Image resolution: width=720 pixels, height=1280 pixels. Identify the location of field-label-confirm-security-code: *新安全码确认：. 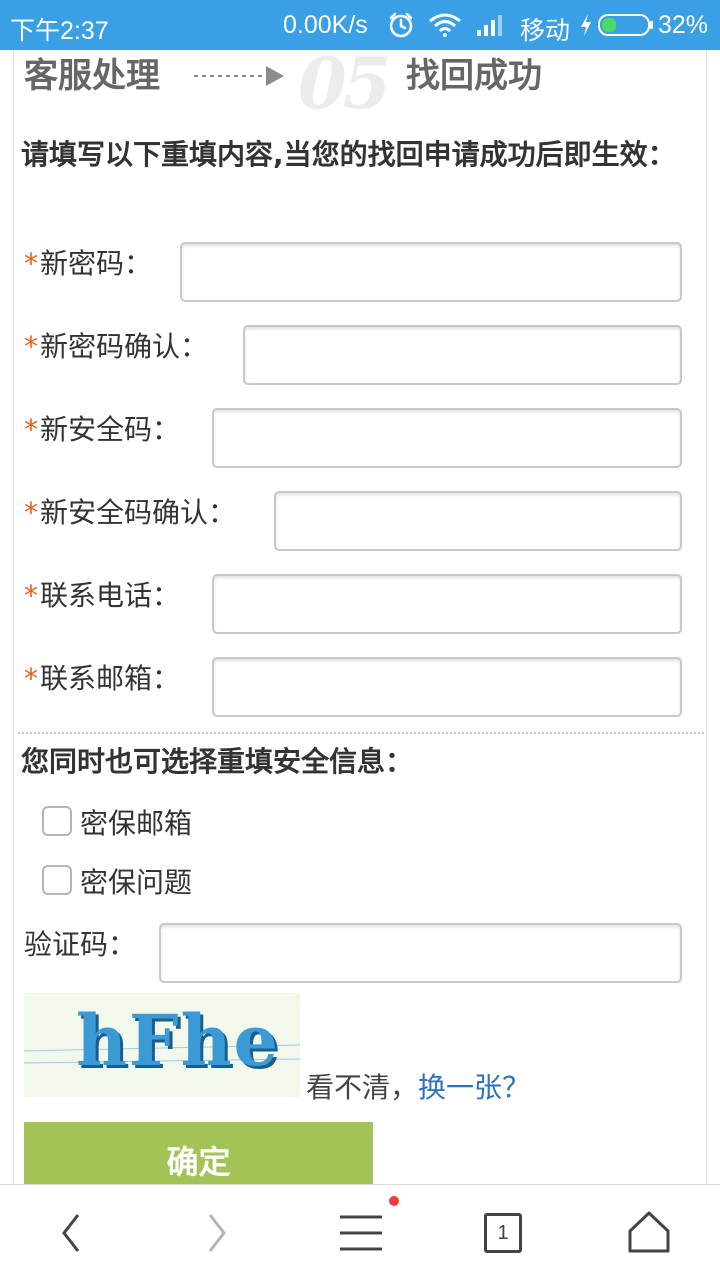
(130, 511).